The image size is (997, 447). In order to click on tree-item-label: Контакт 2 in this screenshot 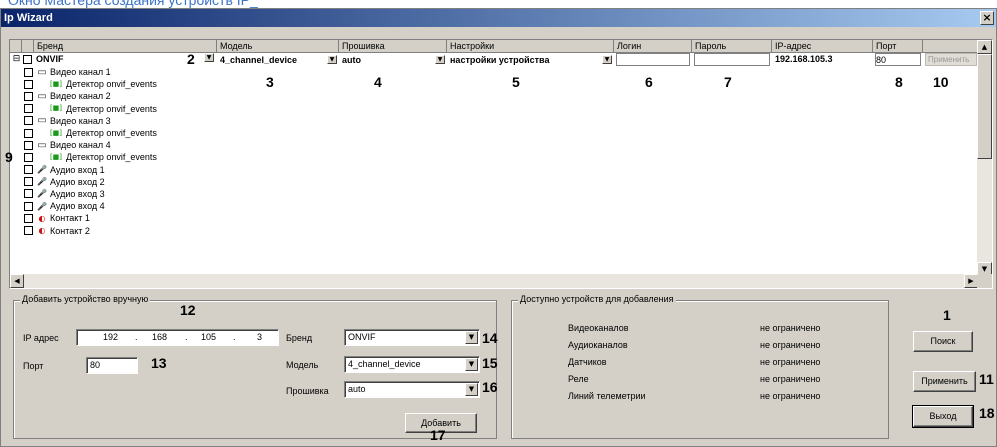, I will do `click(70, 230)`.